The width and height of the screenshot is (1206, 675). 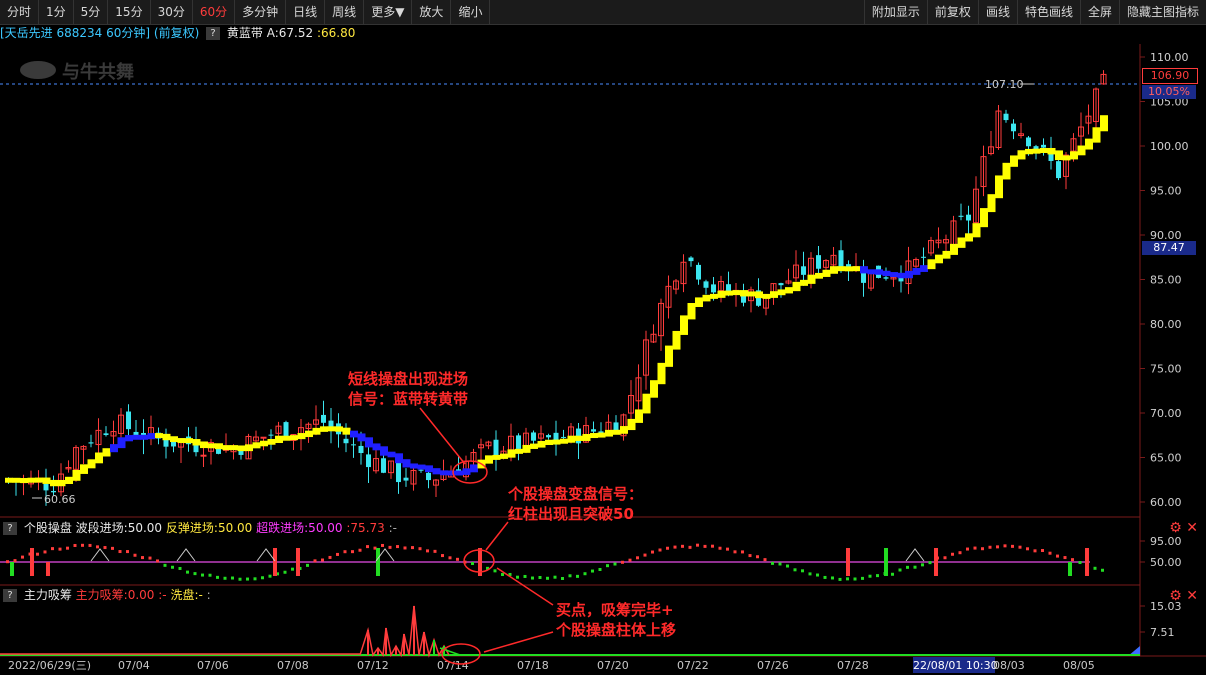 What do you see at coordinates (1048, 12) in the screenshot?
I see `toolbar-right-button-3: 特色画线` at bounding box center [1048, 12].